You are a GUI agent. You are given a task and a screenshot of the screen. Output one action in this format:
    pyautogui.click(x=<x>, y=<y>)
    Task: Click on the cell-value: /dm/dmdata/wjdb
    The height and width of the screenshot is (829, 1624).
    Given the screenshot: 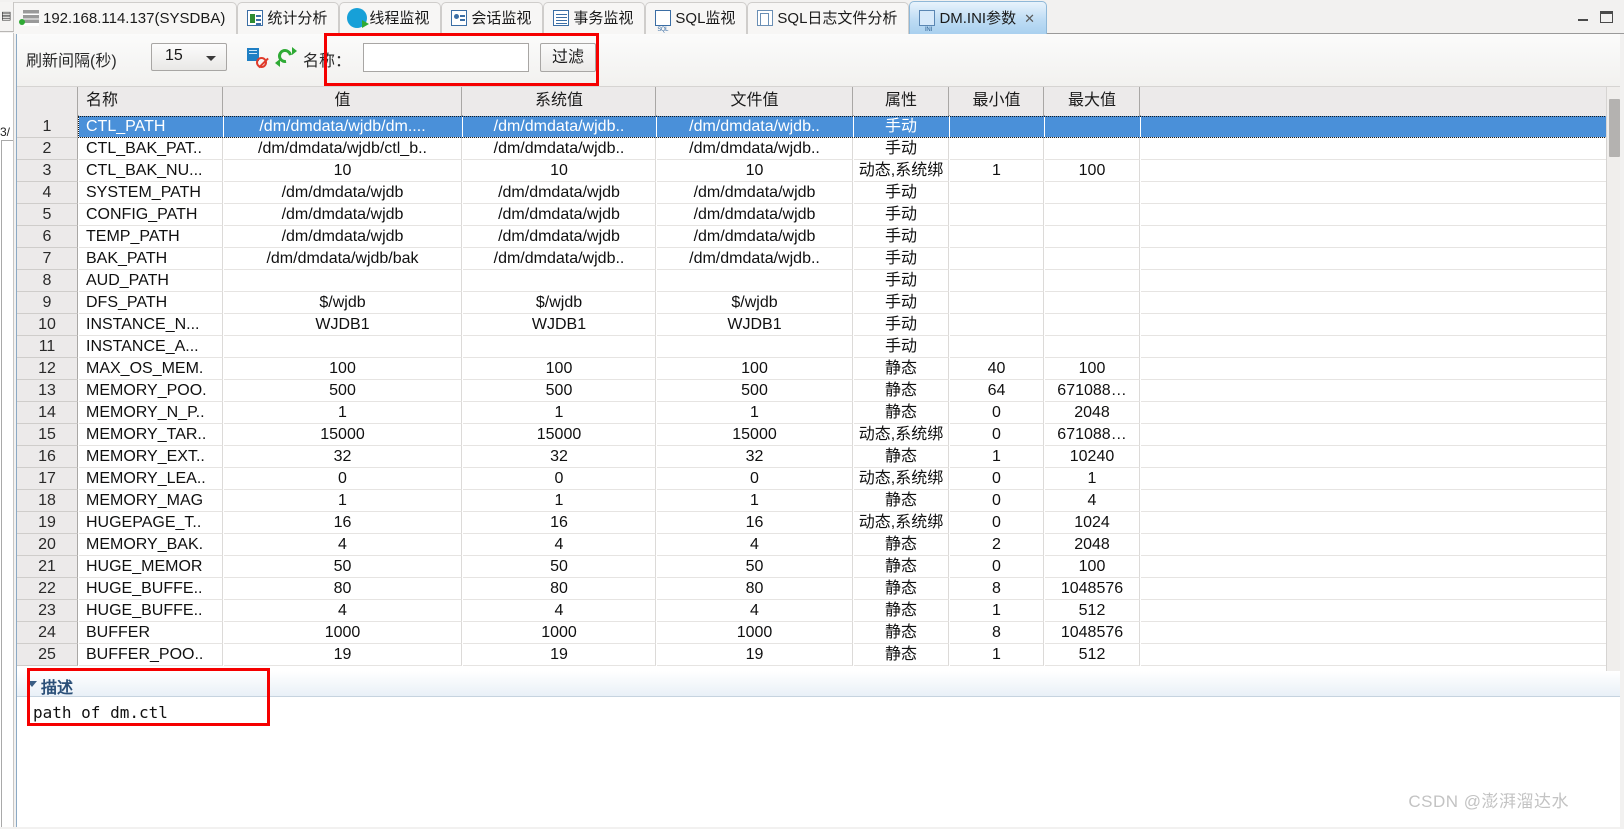 What is the action you would take?
    pyautogui.click(x=343, y=237)
    